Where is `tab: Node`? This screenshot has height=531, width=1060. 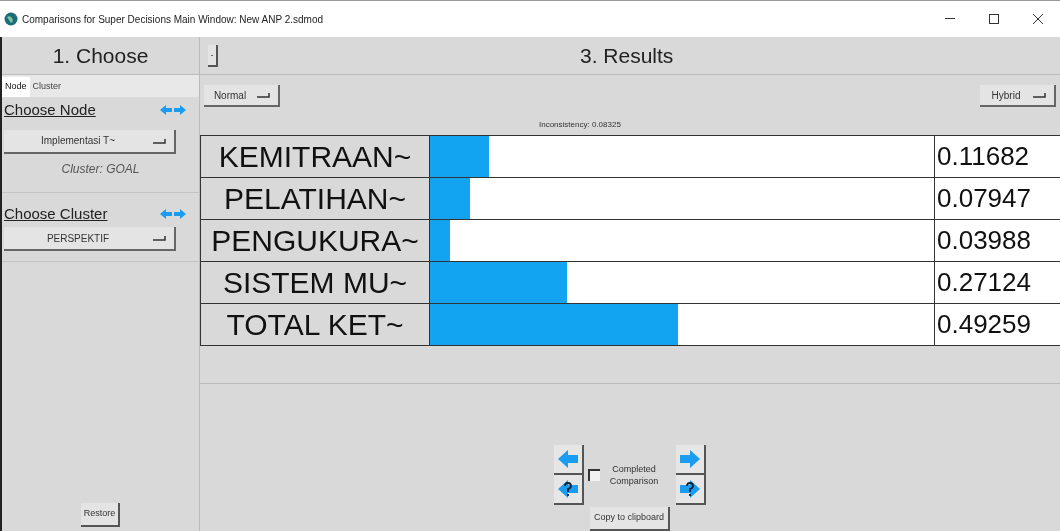 tab: Node is located at coordinates (16, 87).